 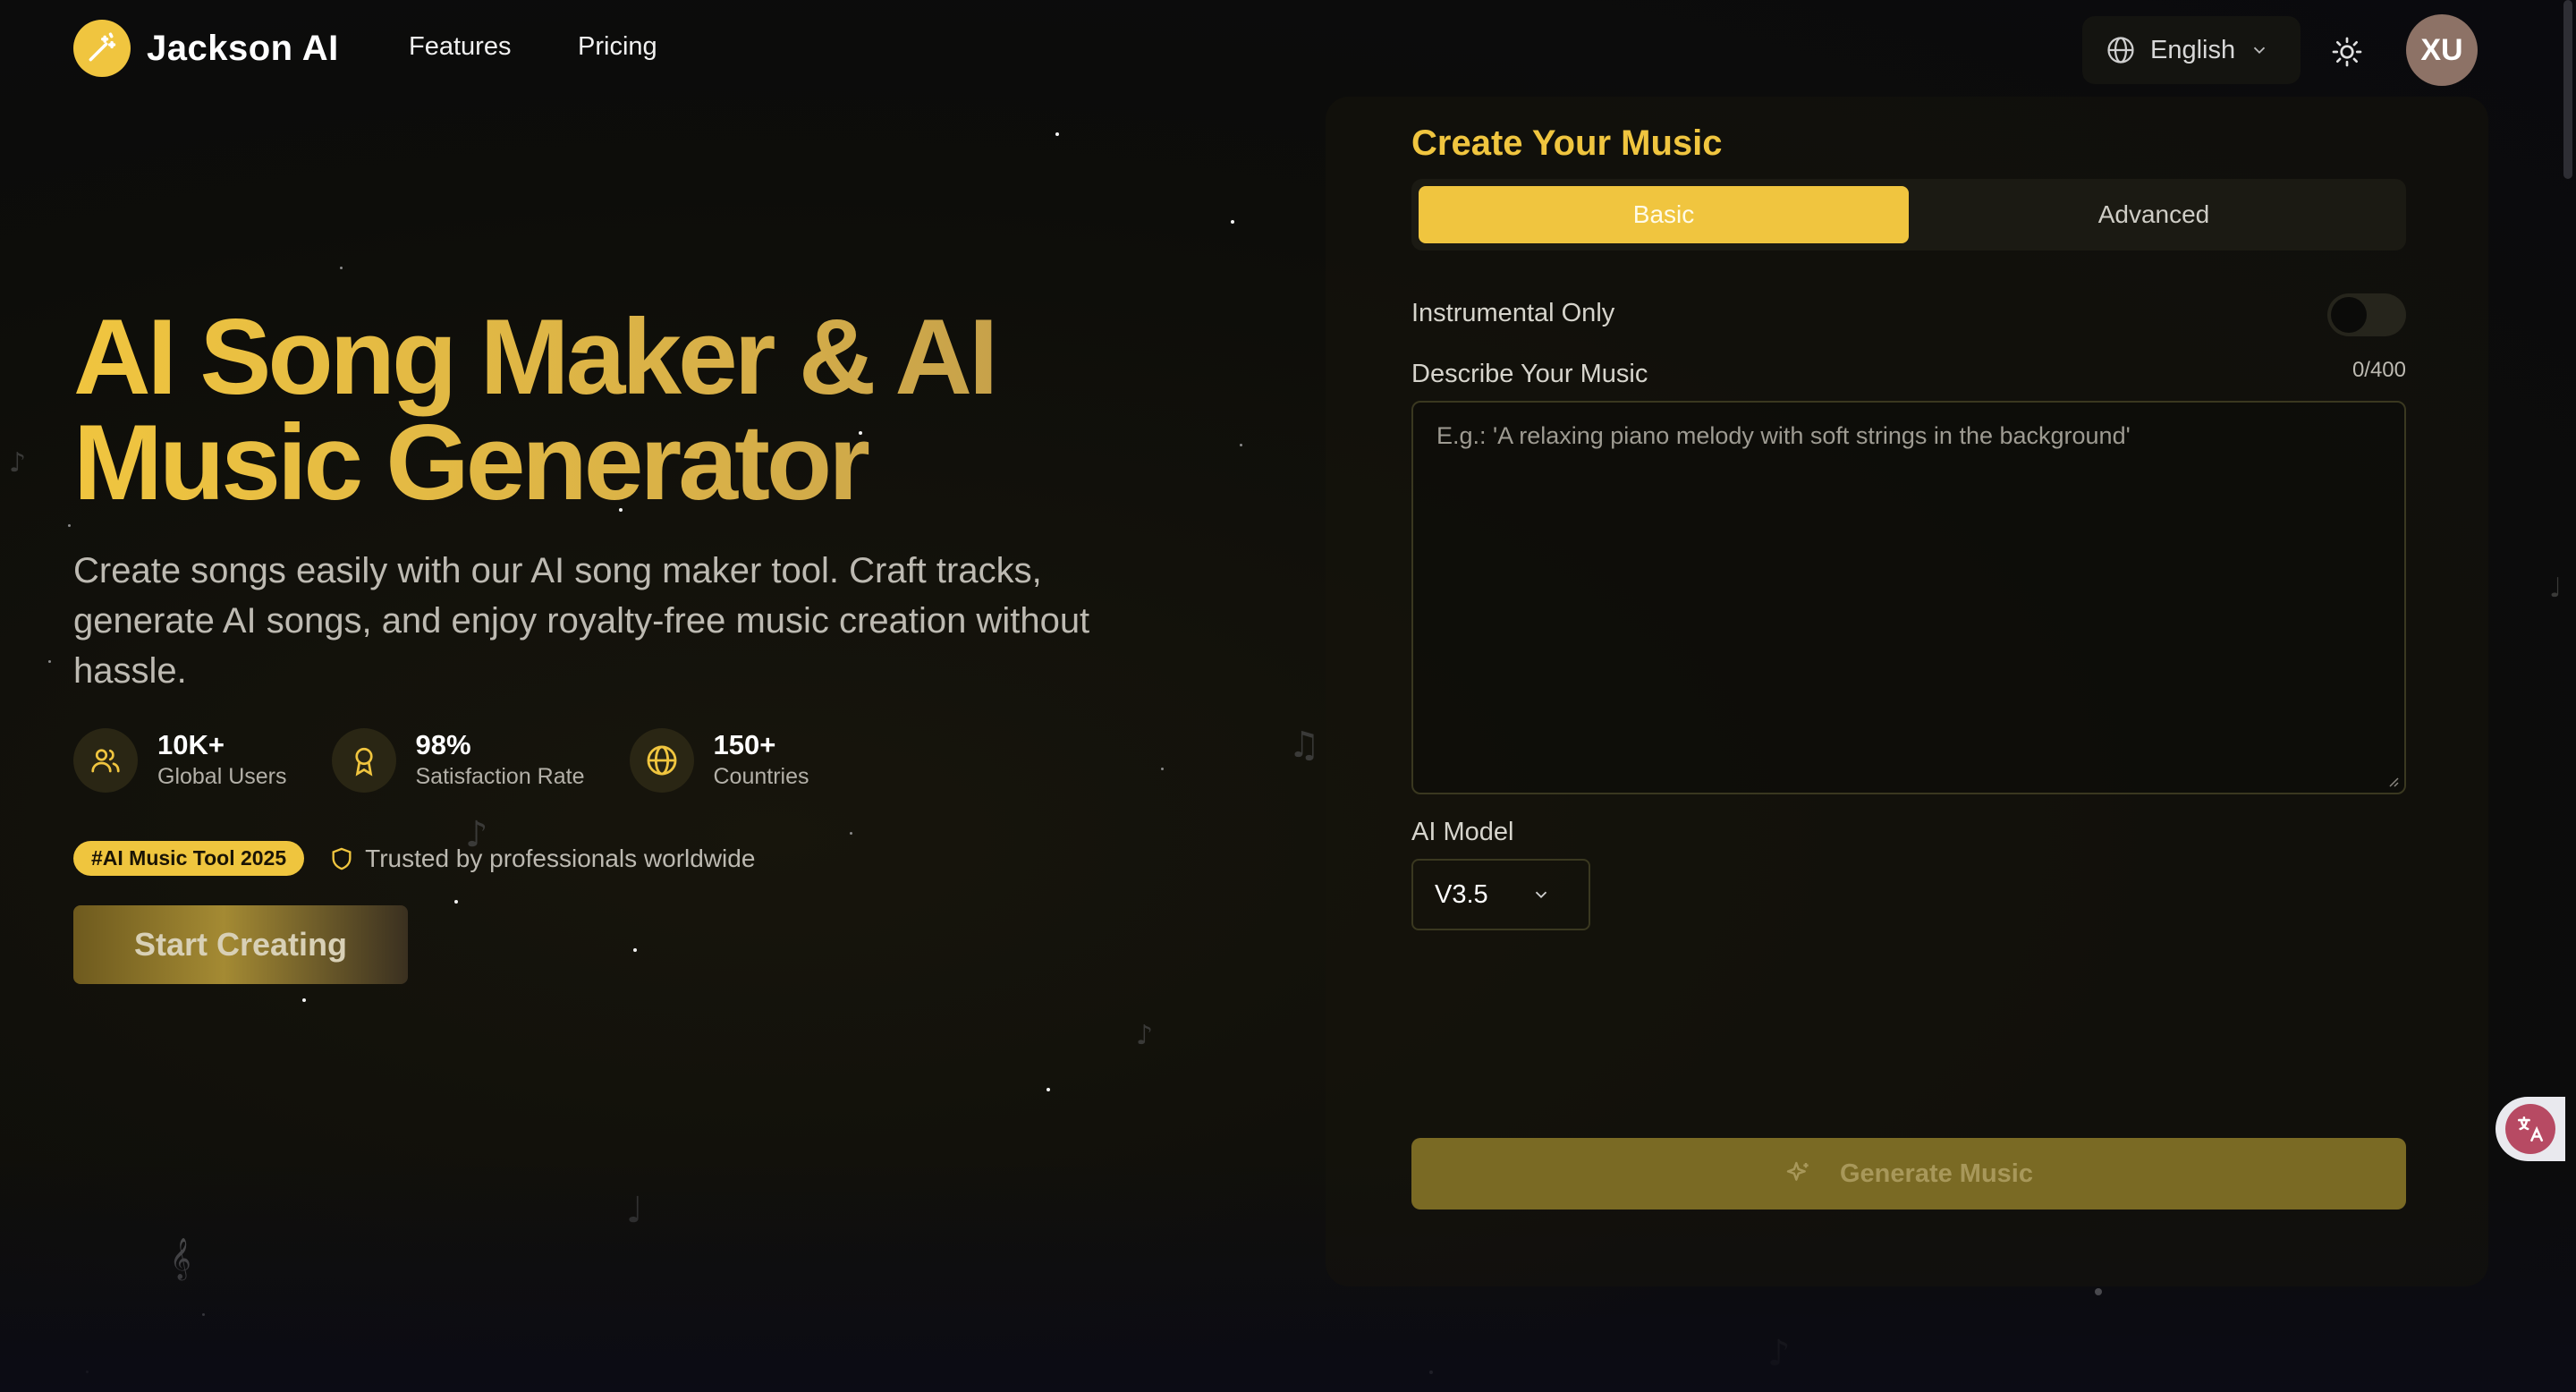 I want to click on brand-logo: Jackson AI, so click(x=206, y=48).